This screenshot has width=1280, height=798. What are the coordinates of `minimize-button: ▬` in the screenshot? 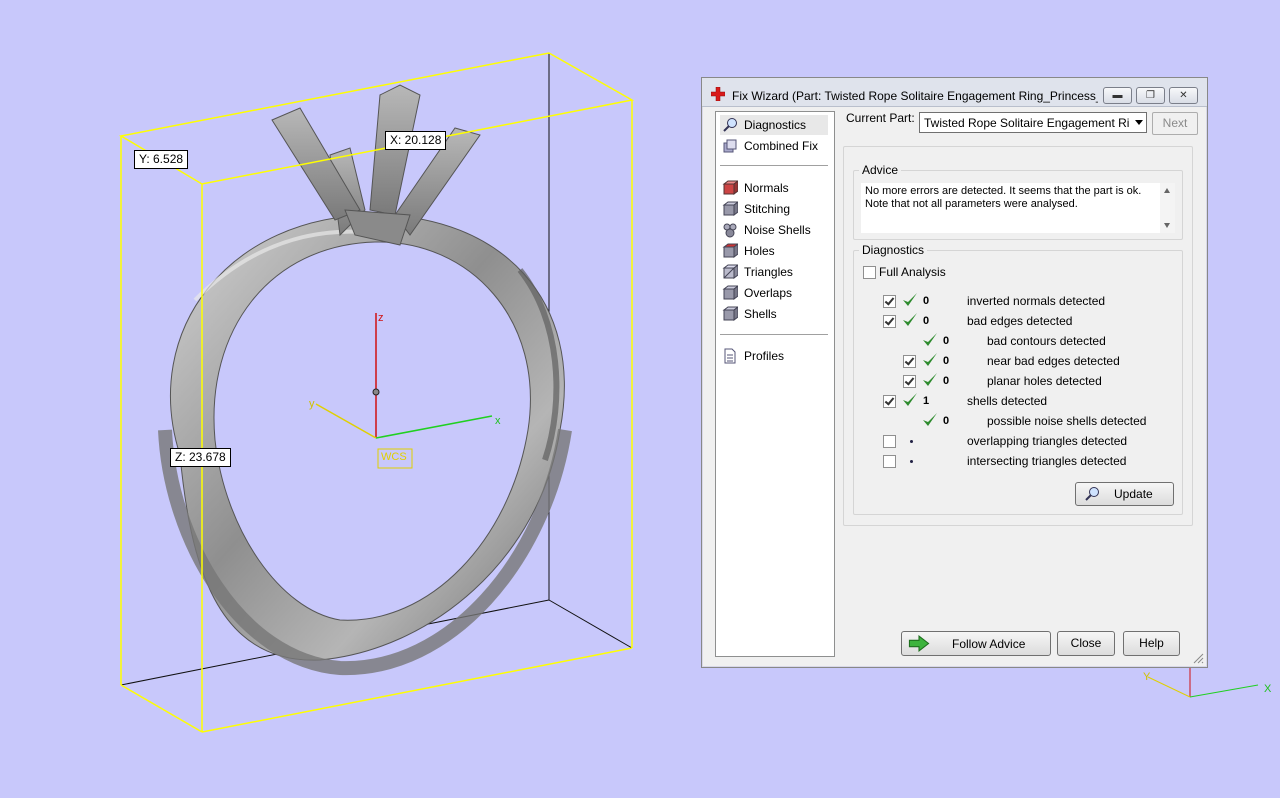 It's located at (1117, 95).